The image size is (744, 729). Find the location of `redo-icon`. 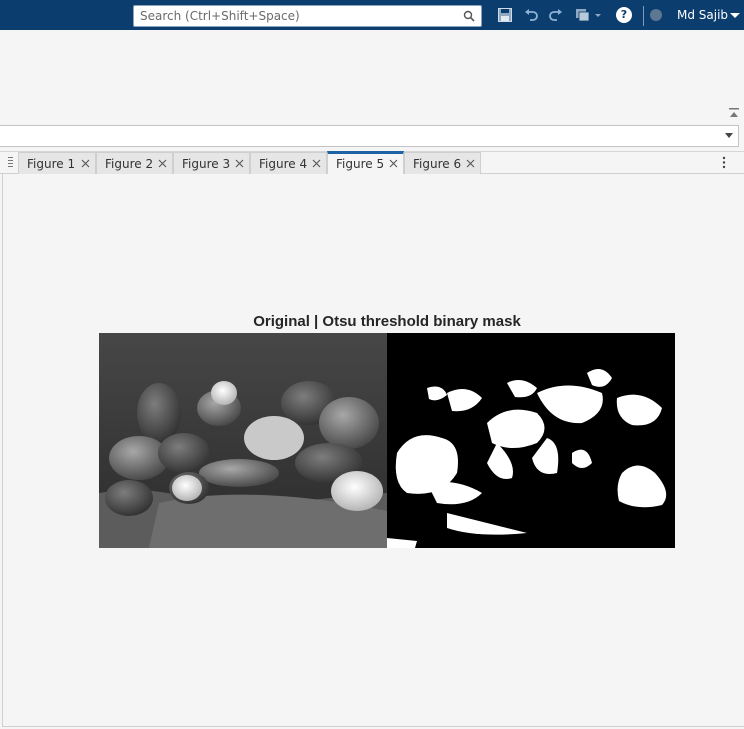

redo-icon is located at coordinates (556, 15).